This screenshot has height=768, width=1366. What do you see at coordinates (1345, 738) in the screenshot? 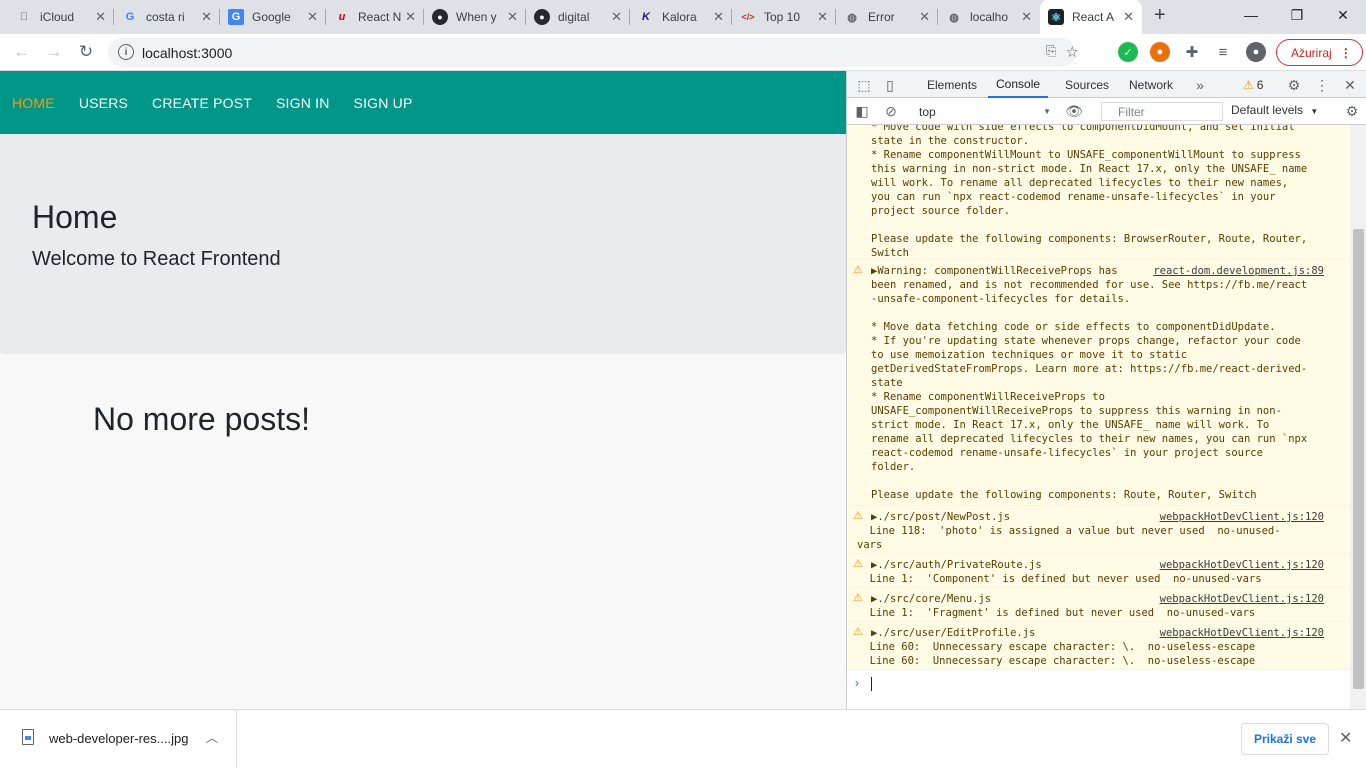
I see `close-shelf-icon: ✕` at bounding box center [1345, 738].